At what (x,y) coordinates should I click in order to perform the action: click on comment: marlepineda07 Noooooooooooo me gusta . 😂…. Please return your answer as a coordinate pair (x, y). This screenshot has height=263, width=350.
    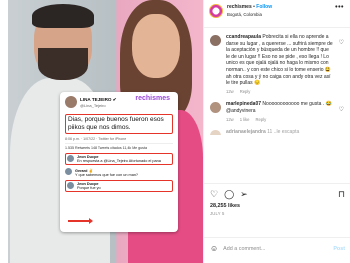
    Looking at the image, I should click on (277, 112).